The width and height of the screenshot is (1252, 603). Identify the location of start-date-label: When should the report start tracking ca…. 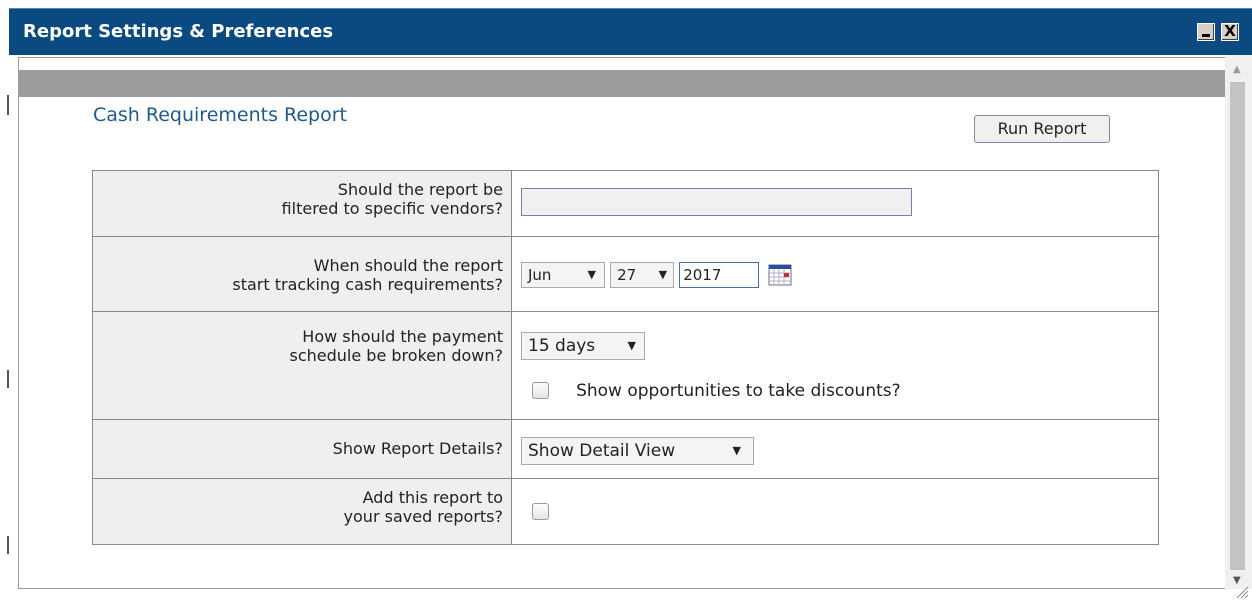
(302, 274).